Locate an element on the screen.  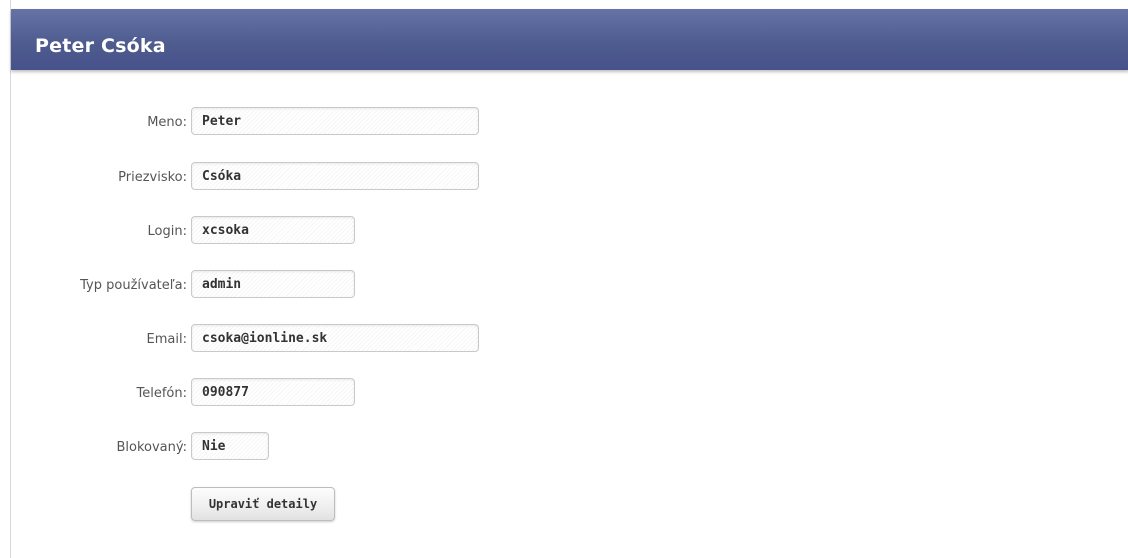
user-type-field is located at coordinates (273, 284).